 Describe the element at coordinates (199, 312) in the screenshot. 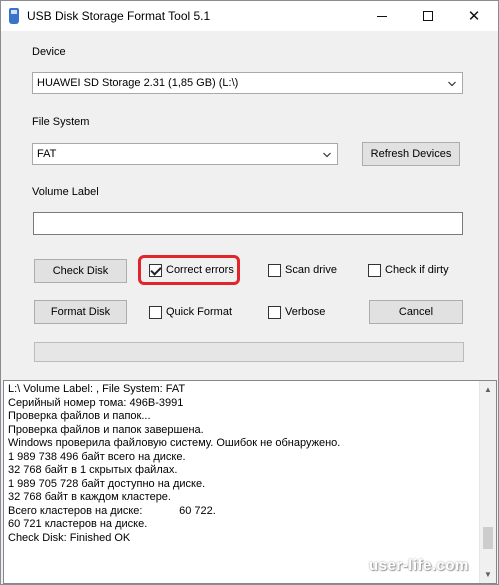

I see `quick-format-label: Quick Format` at that location.